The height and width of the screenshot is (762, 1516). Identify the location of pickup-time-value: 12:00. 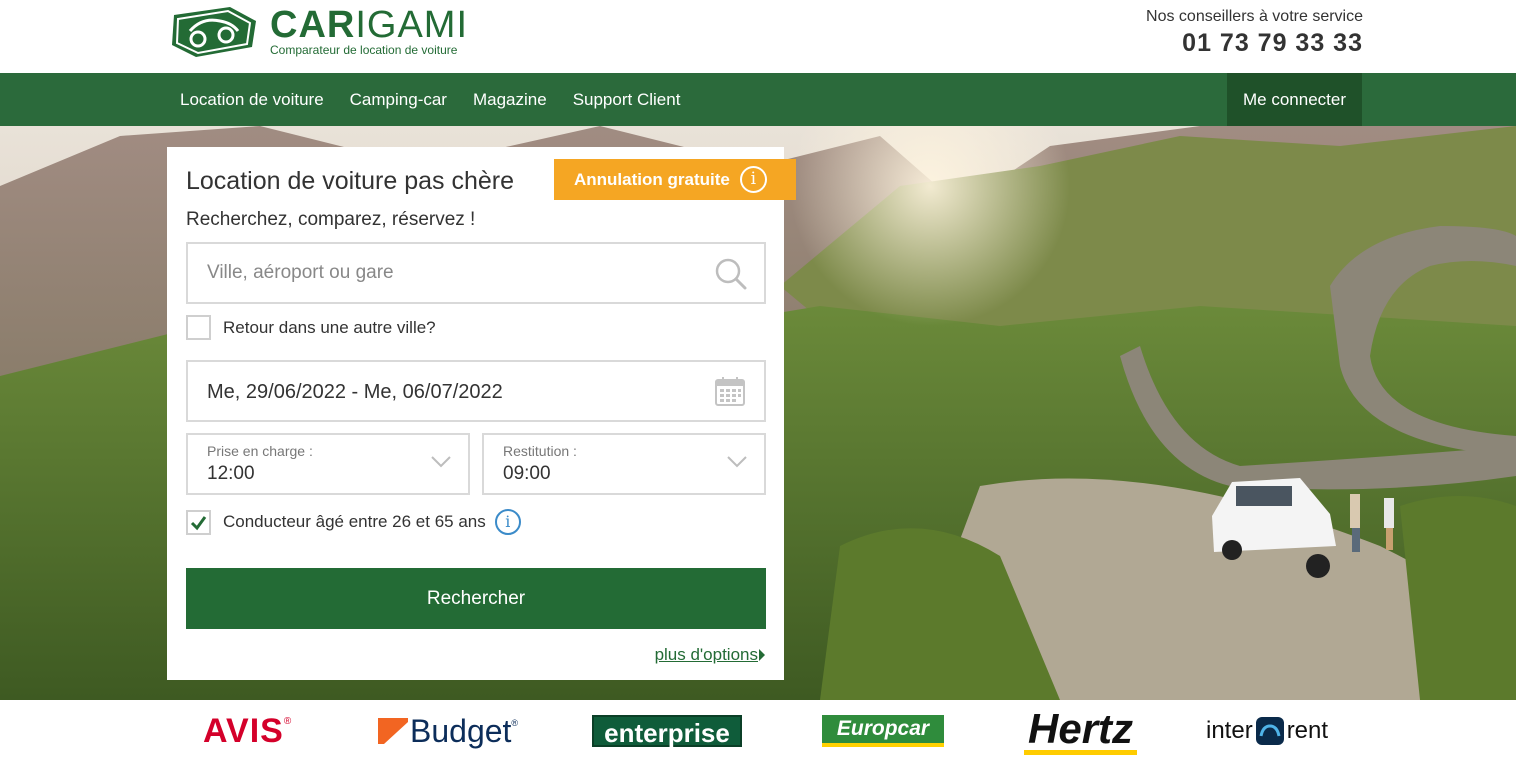
(231, 473).